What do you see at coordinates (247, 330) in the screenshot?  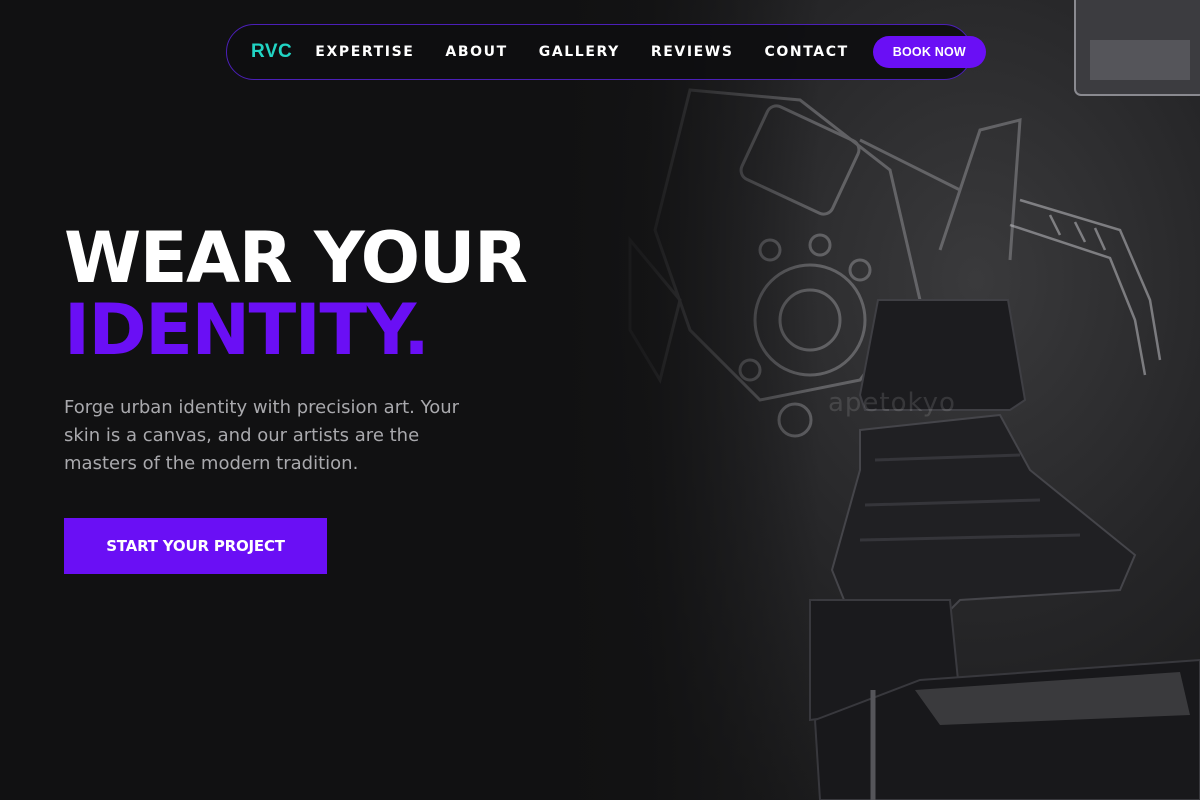 I see `hero-title-line-2: IDENTITY.` at bounding box center [247, 330].